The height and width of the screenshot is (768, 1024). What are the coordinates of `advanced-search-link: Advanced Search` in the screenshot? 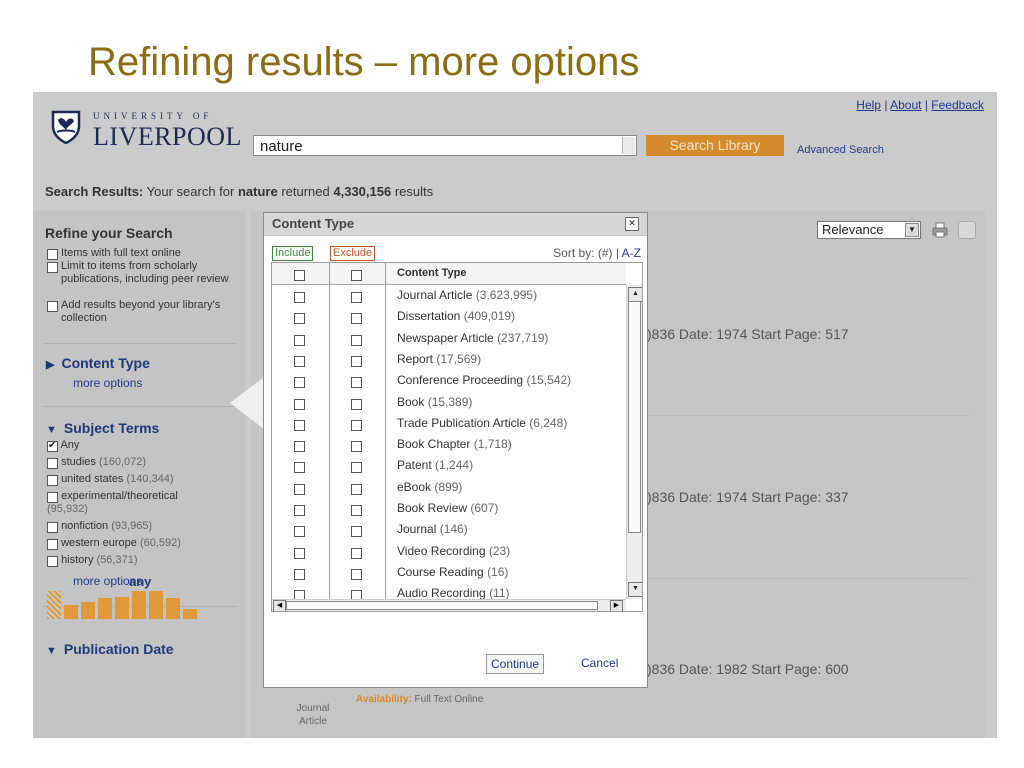 It's located at (840, 150).